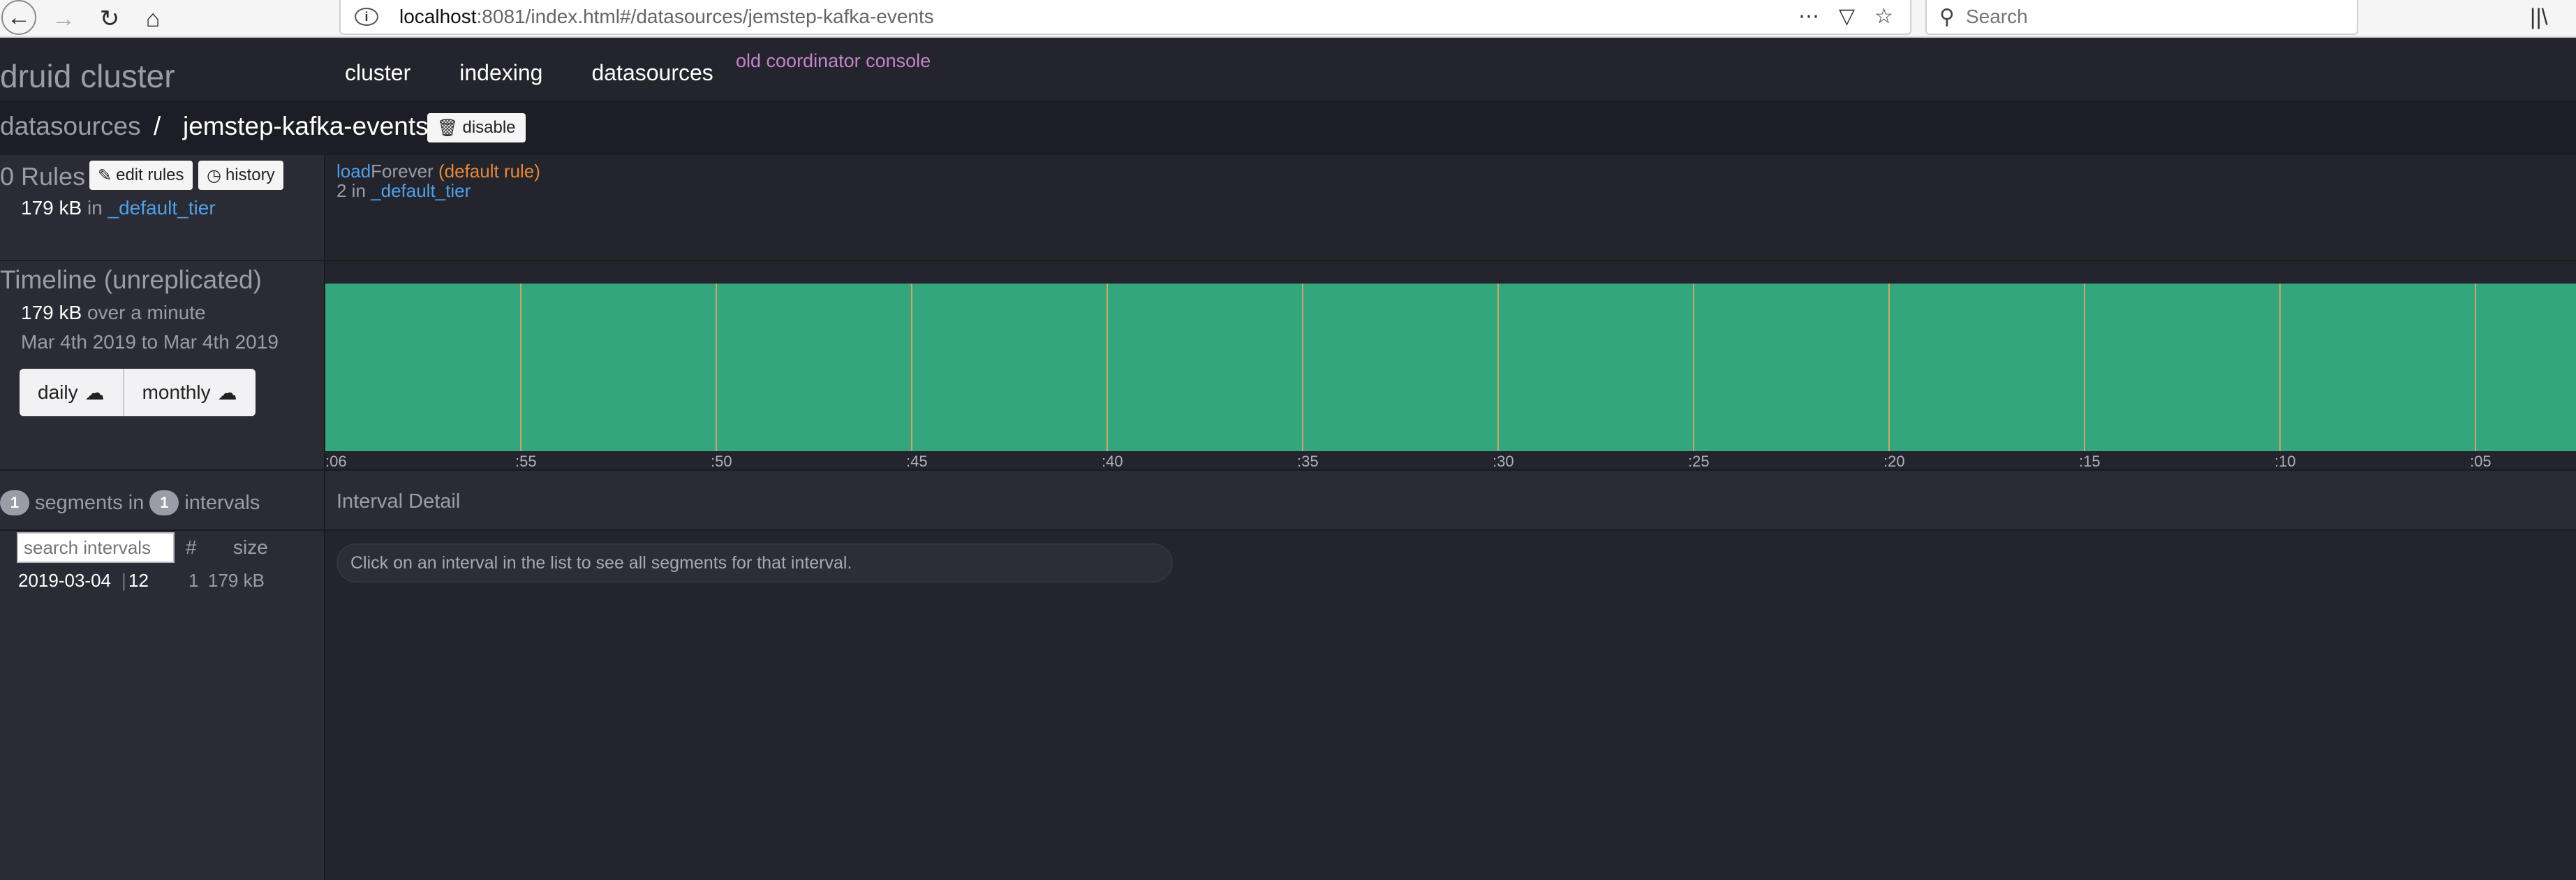 The image size is (2576, 880). Describe the element at coordinates (58, 392) in the screenshot. I see `daily-label: daily` at that location.